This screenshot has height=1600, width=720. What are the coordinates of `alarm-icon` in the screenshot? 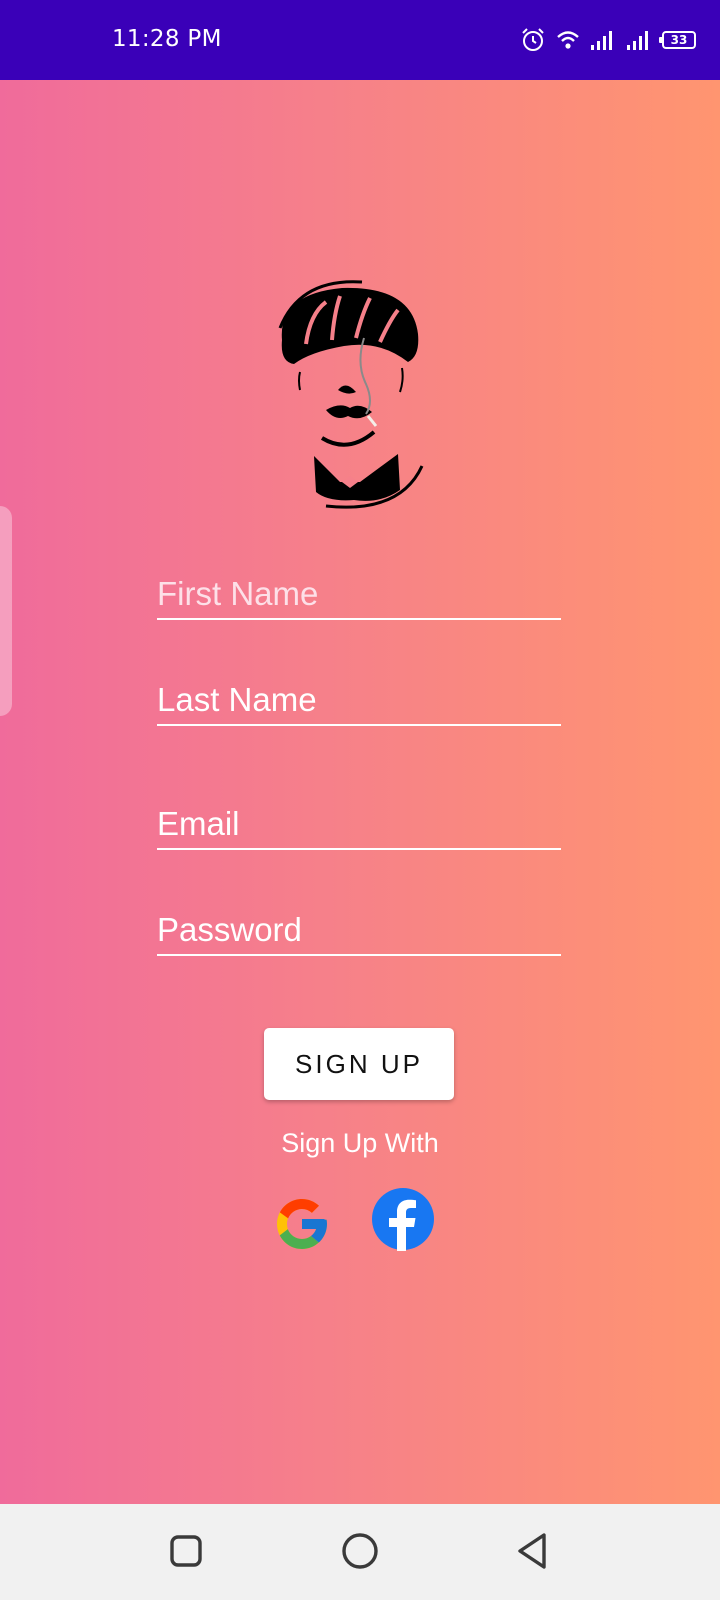 It's located at (533, 40).